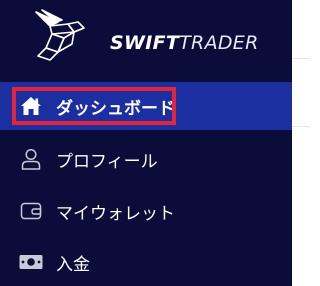 The height and width of the screenshot is (286, 320). Describe the element at coordinates (219, 43) in the screenshot. I see `brand-name-light: TRADER` at that location.